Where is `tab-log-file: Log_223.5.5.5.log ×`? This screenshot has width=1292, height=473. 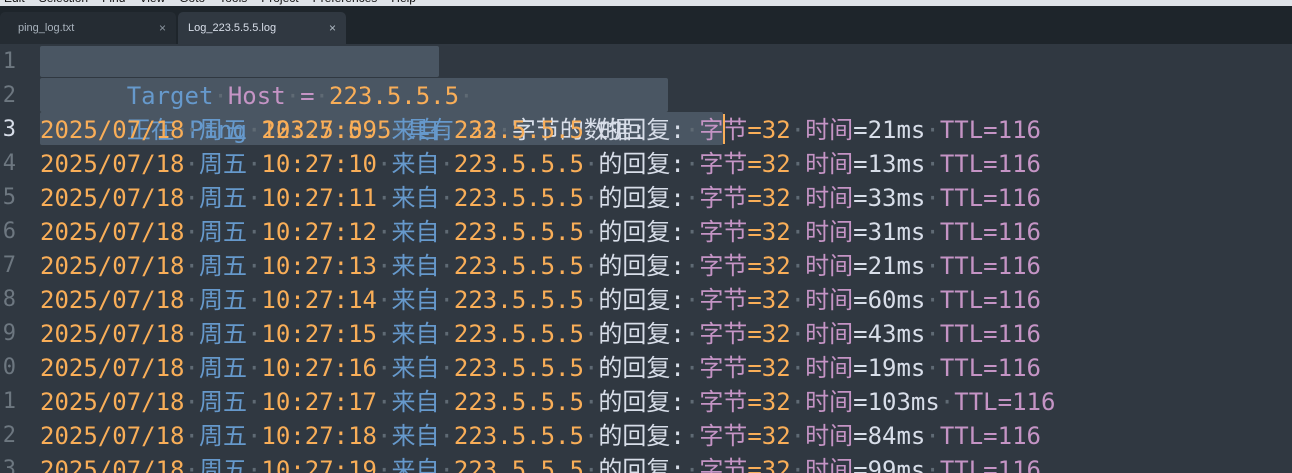
tab-log-file: Log_223.5.5.5.log × is located at coordinates (262, 28).